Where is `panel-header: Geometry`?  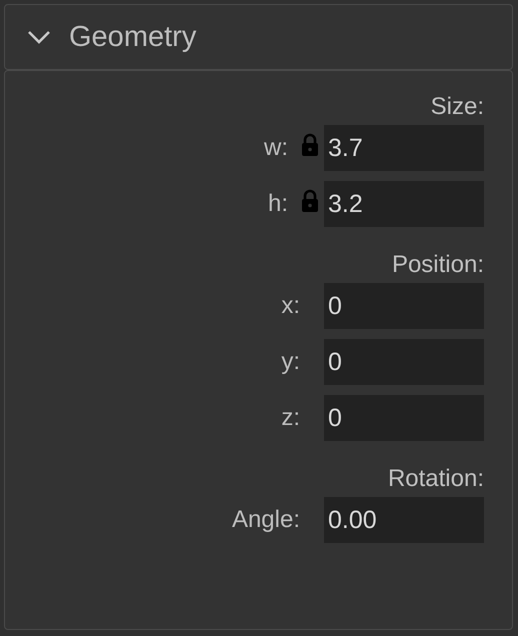 panel-header: Geometry is located at coordinates (258, 37).